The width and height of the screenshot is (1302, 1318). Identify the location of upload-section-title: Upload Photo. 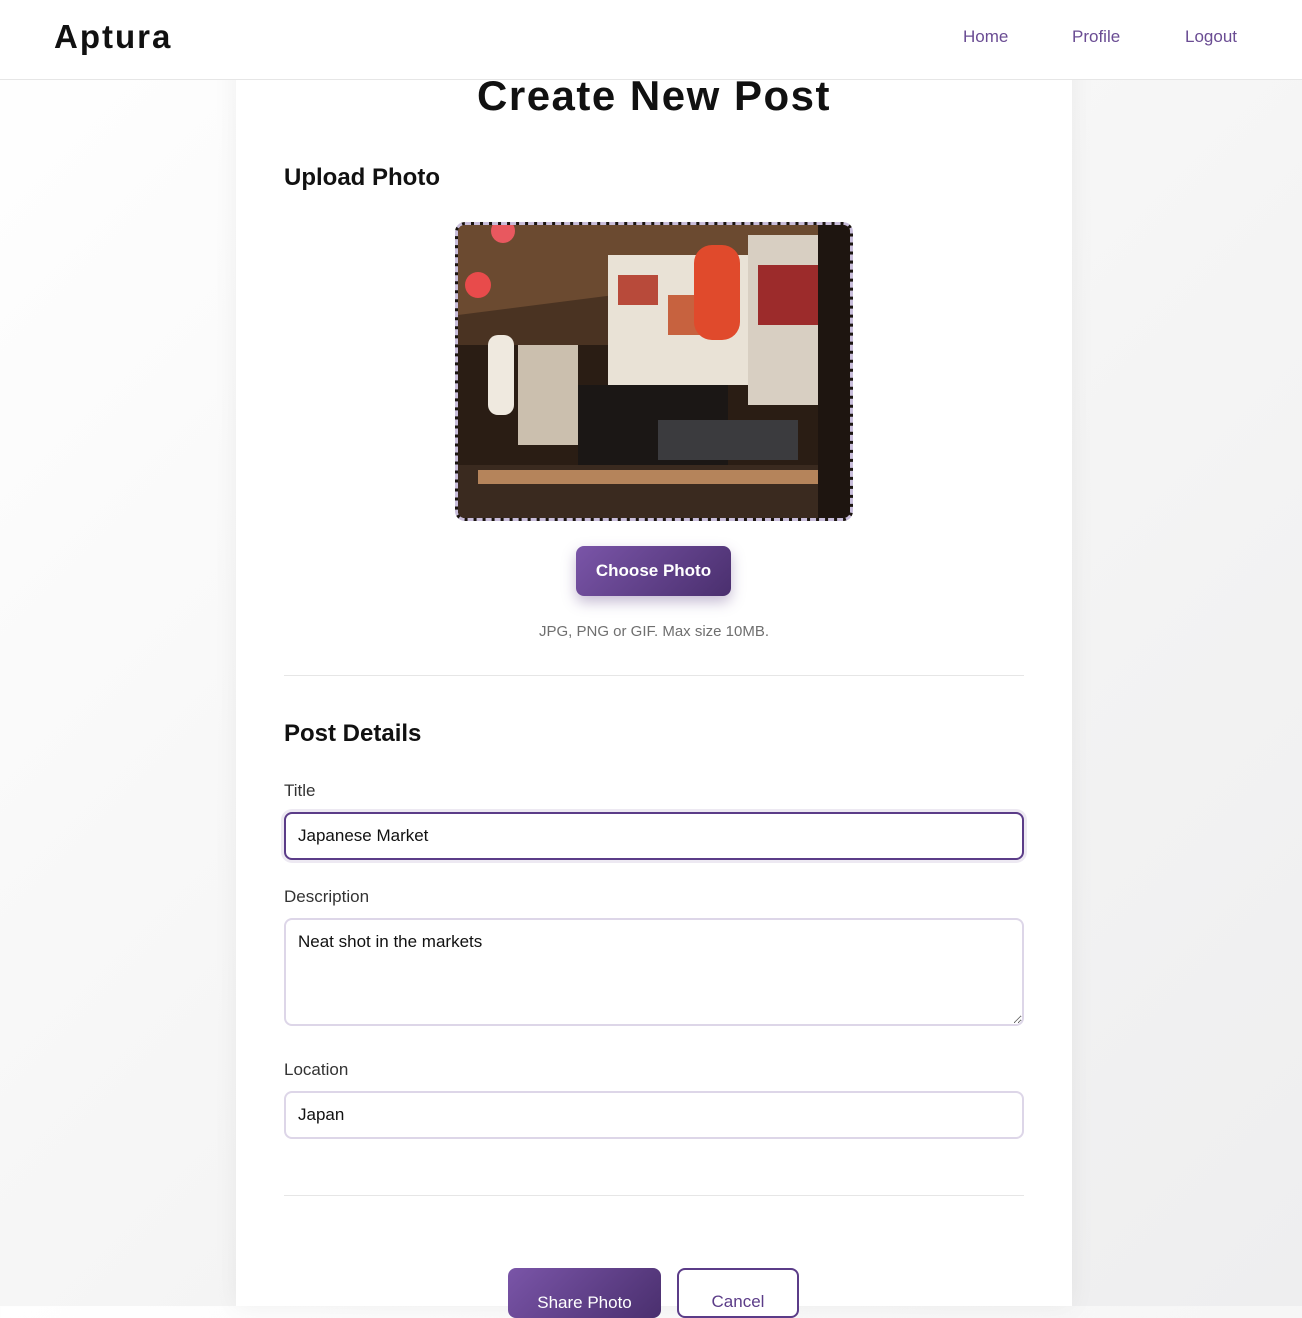
(362, 177).